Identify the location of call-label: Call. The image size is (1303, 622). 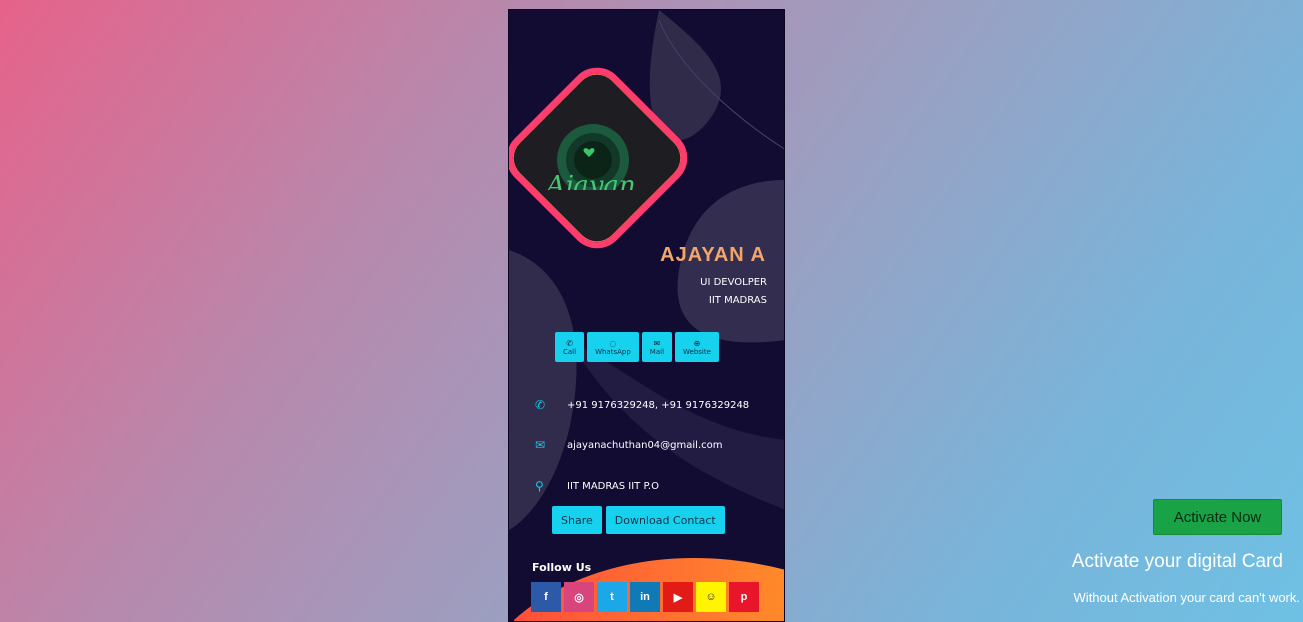
(570, 351).